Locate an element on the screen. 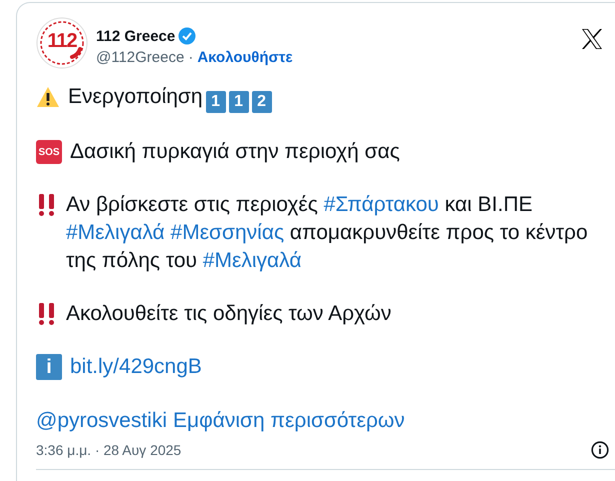  keycap-digit: 2 is located at coordinates (262, 102).